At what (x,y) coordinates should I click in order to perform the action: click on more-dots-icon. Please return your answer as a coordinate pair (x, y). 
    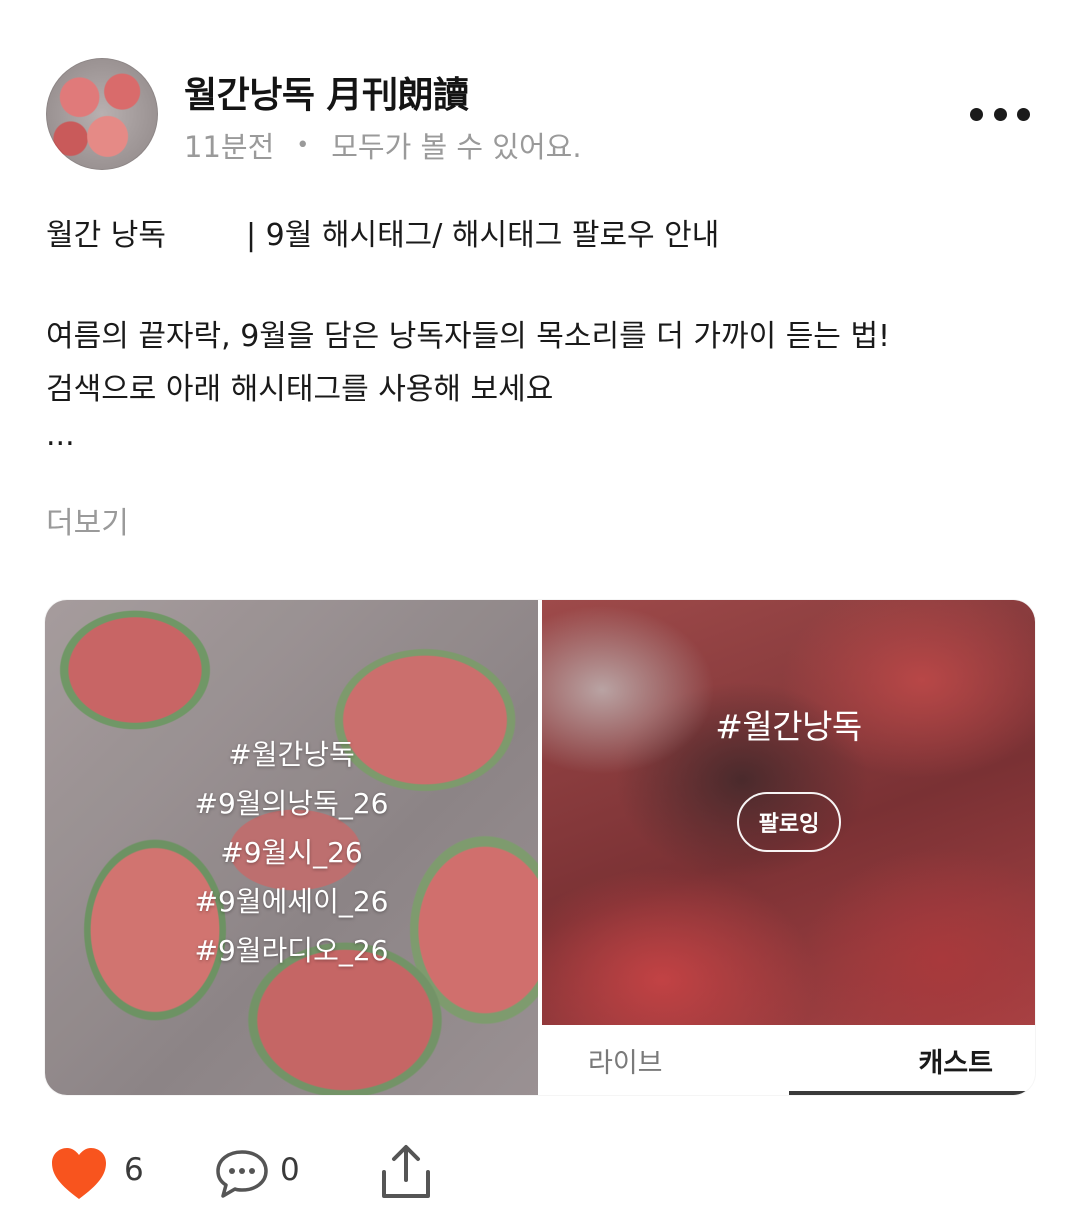
    Looking at the image, I should click on (1000, 114).